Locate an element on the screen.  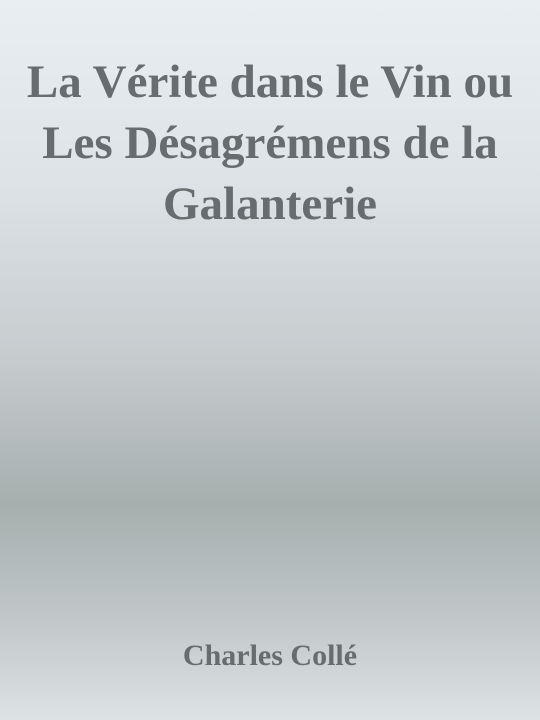
book-author: Charles Collé is located at coordinates (270, 655).